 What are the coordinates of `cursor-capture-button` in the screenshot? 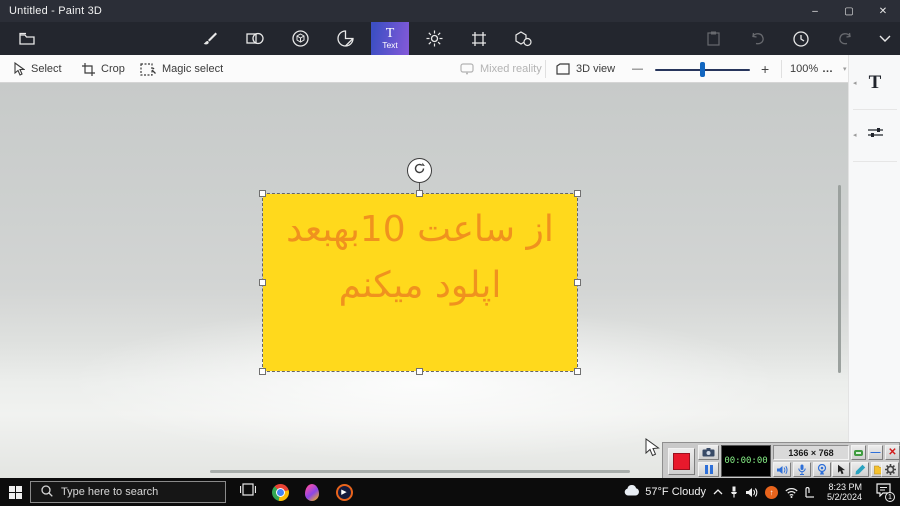 It's located at (841, 469).